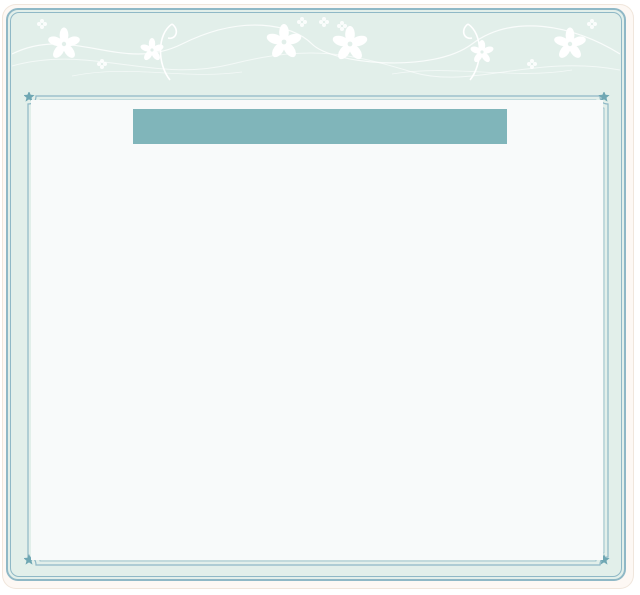  I want to click on floral-header, so click(316, 51).